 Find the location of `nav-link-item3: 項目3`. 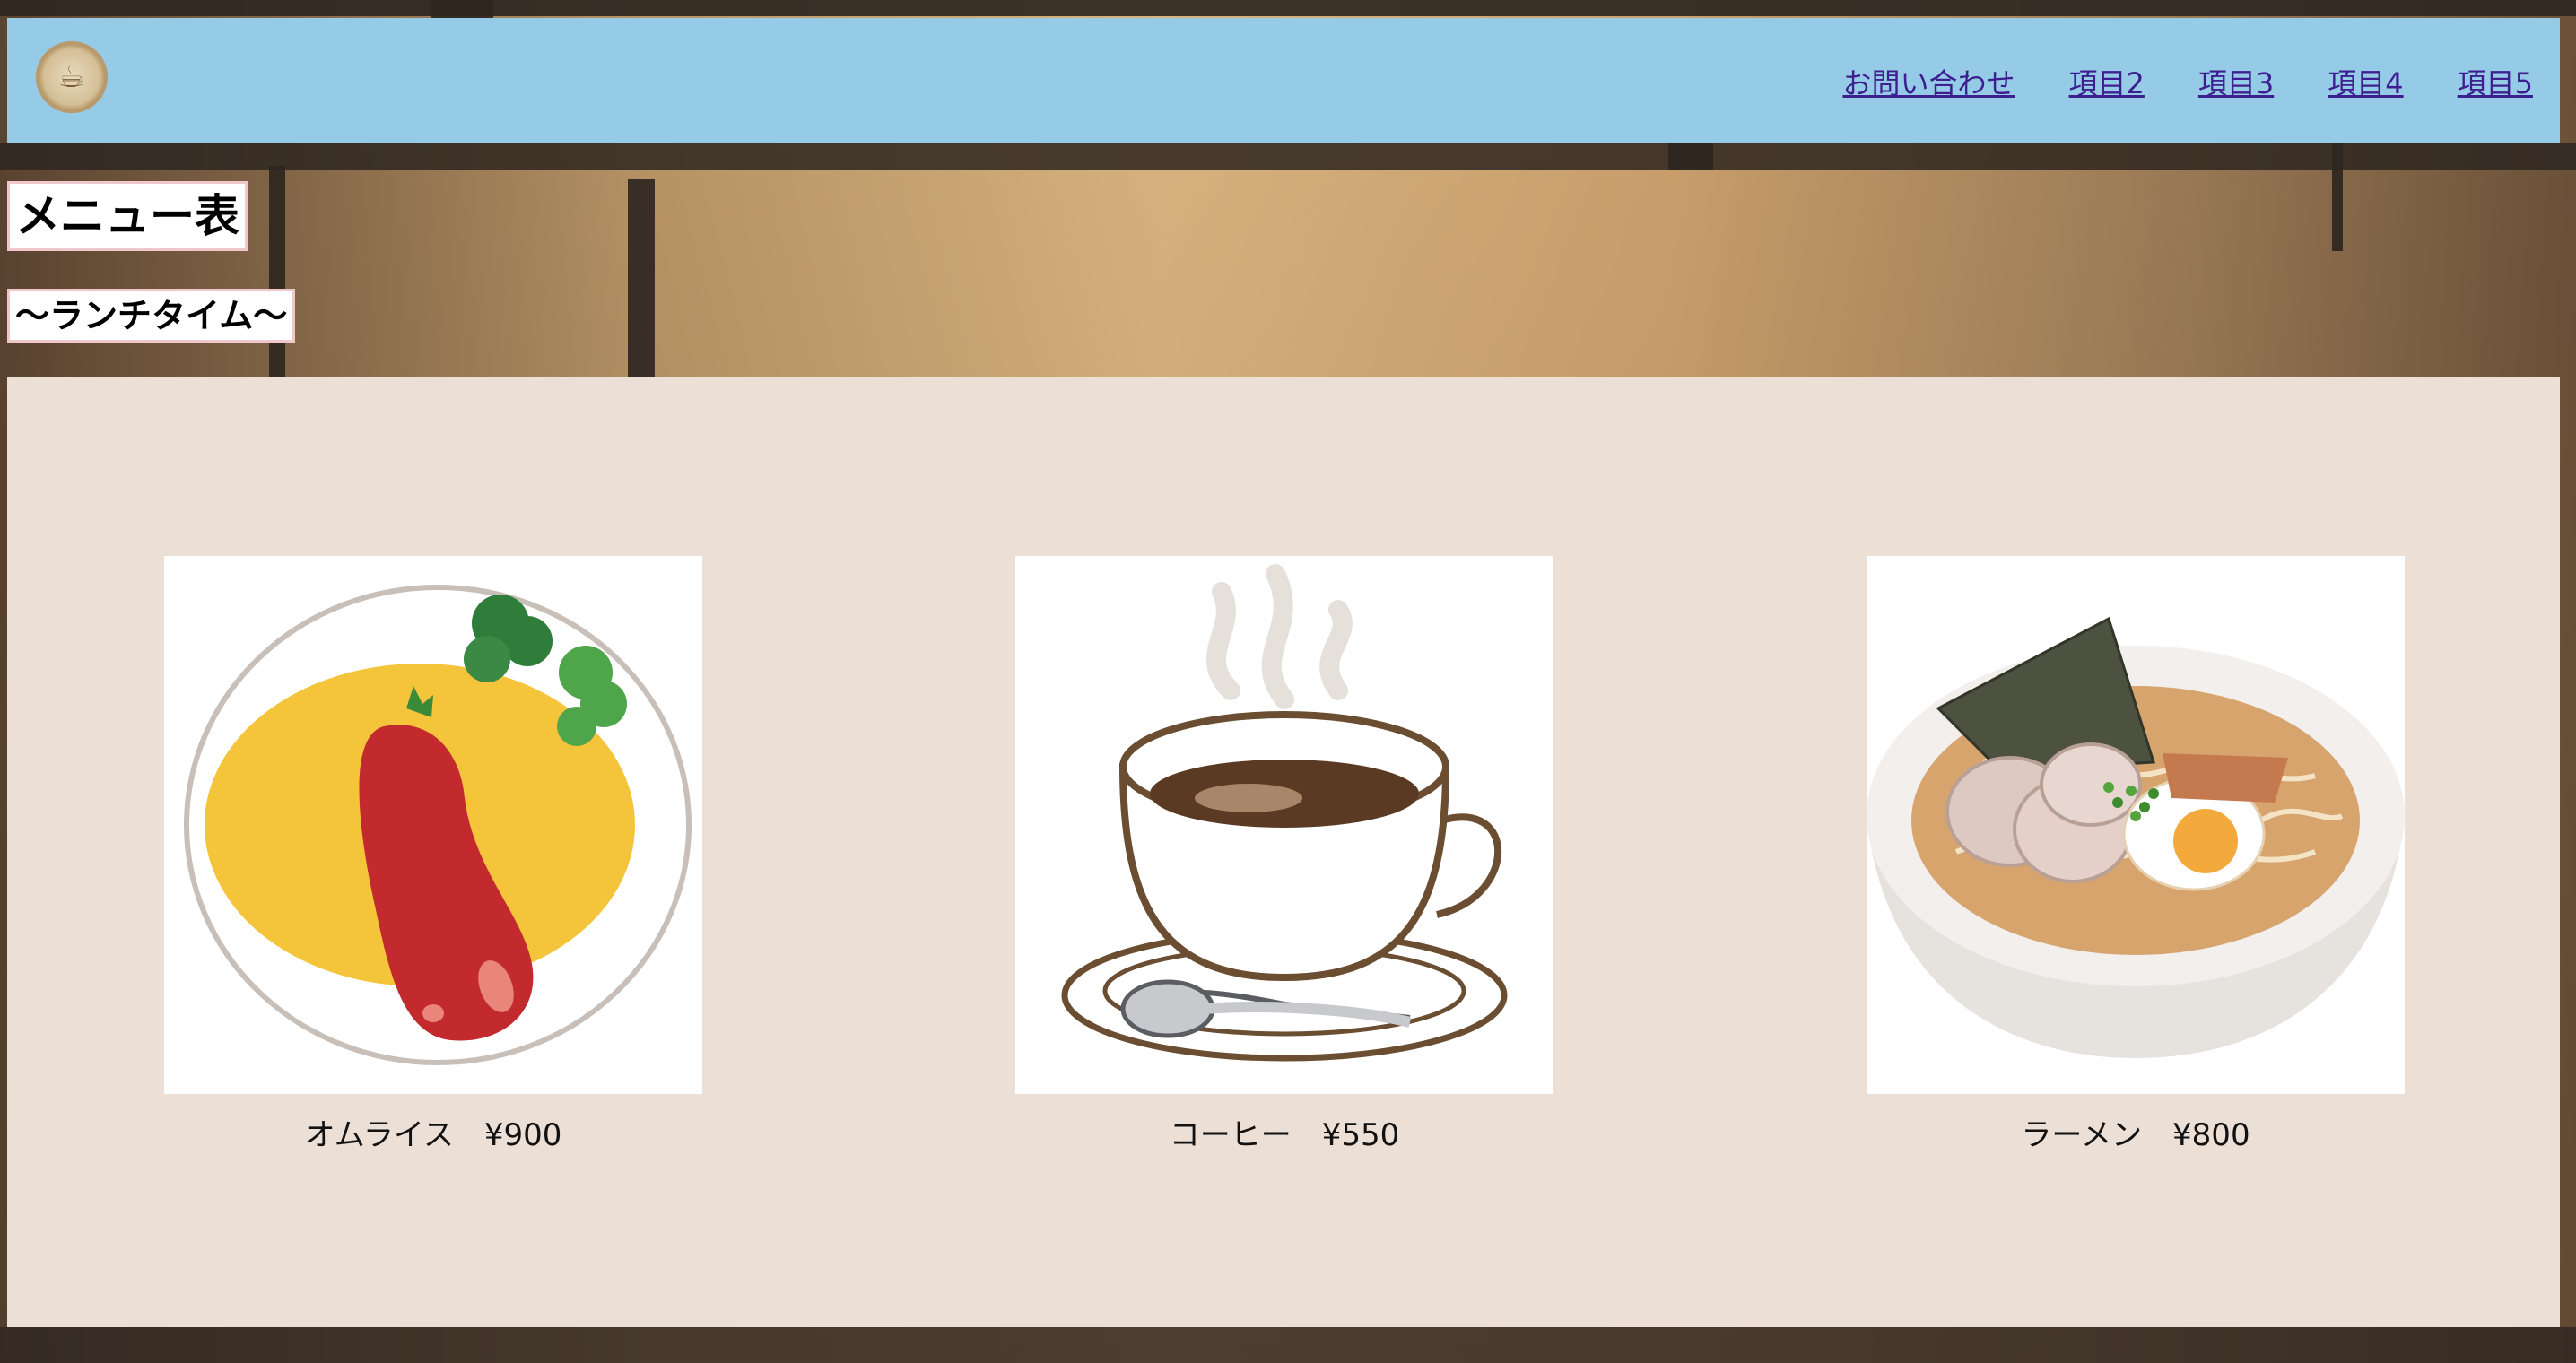

nav-link-item3: 項目3 is located at coordinates (2236, 81).